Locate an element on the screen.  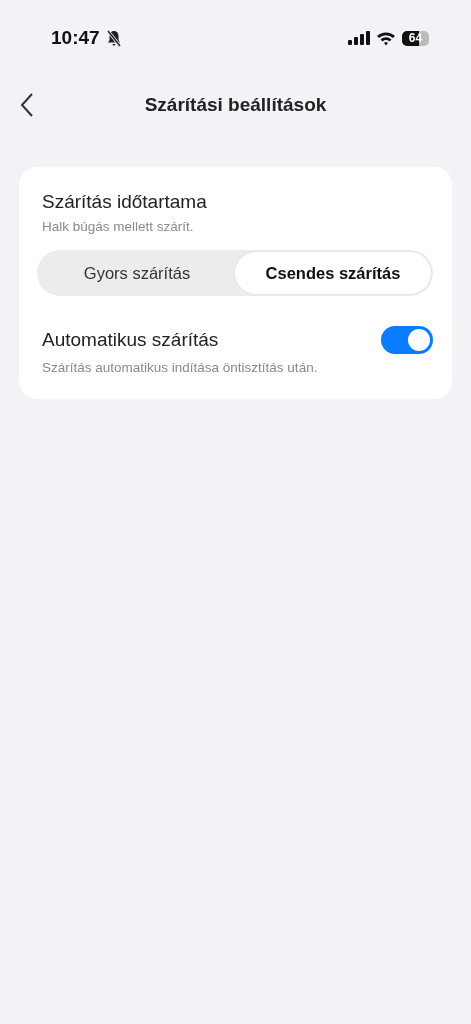
muted-bell-icon is located at coordinates (113, 38).